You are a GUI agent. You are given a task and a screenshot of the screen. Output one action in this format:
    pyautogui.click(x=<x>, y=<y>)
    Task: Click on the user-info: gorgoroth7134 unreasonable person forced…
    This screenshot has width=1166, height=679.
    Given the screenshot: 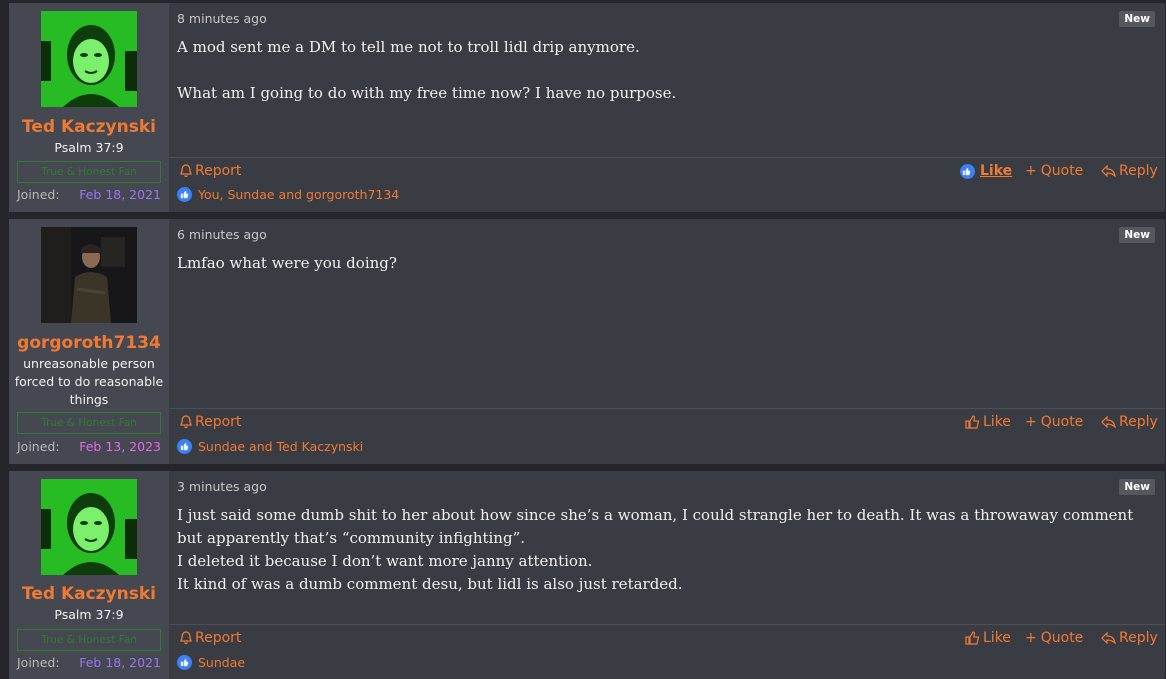 What is the action you would take?
    pyautogui.click(x=89, y=341)
    